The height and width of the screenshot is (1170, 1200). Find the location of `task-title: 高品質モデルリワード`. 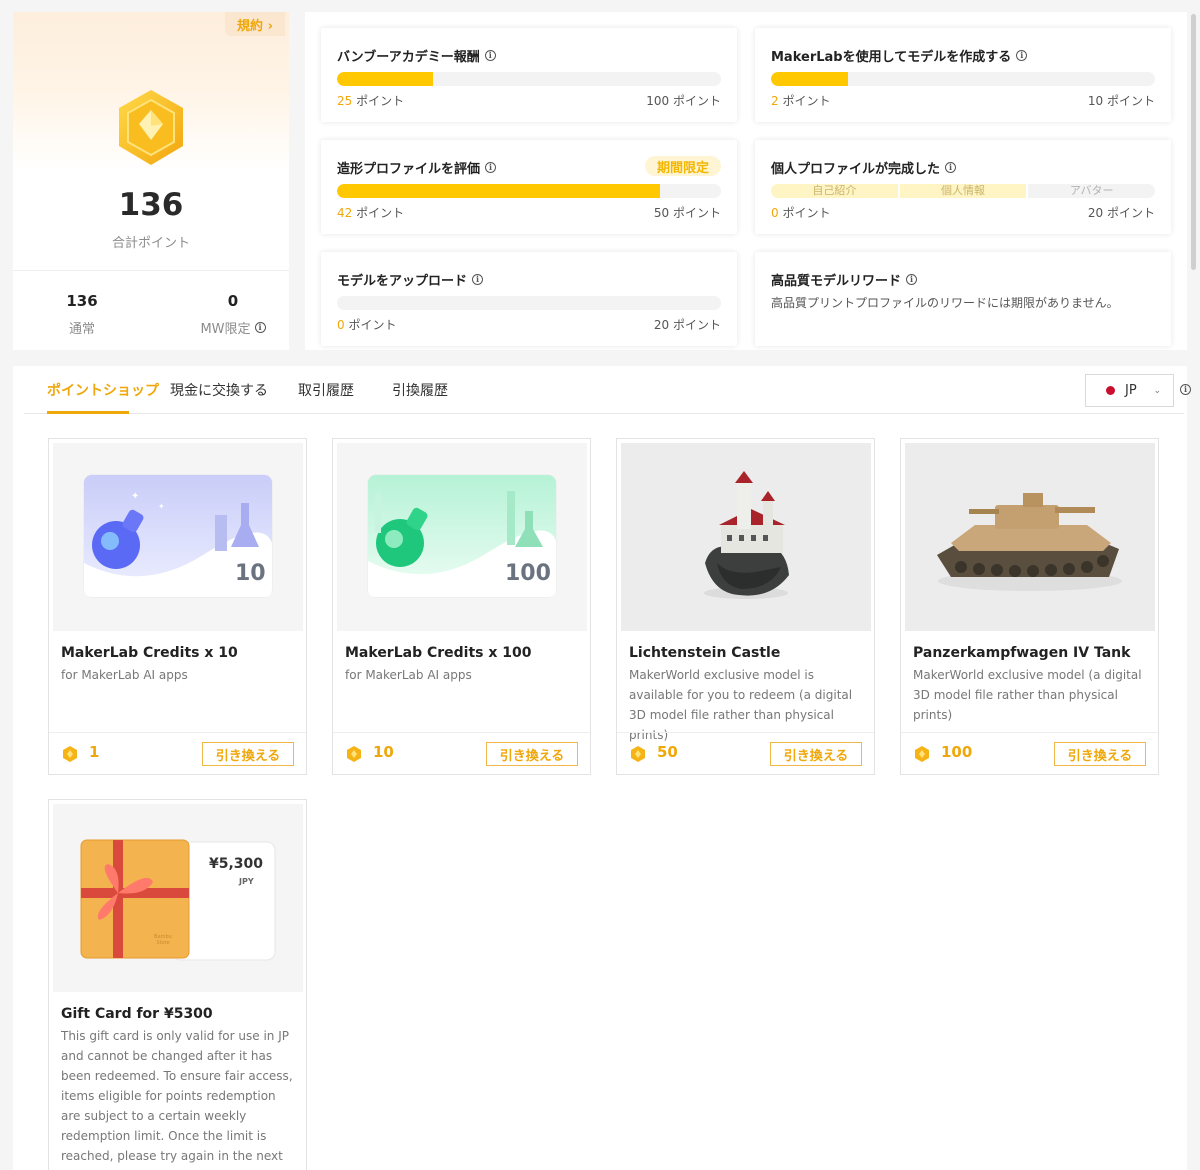

task-title: 高品質モデルリワード is located at coordinates (836, 281).